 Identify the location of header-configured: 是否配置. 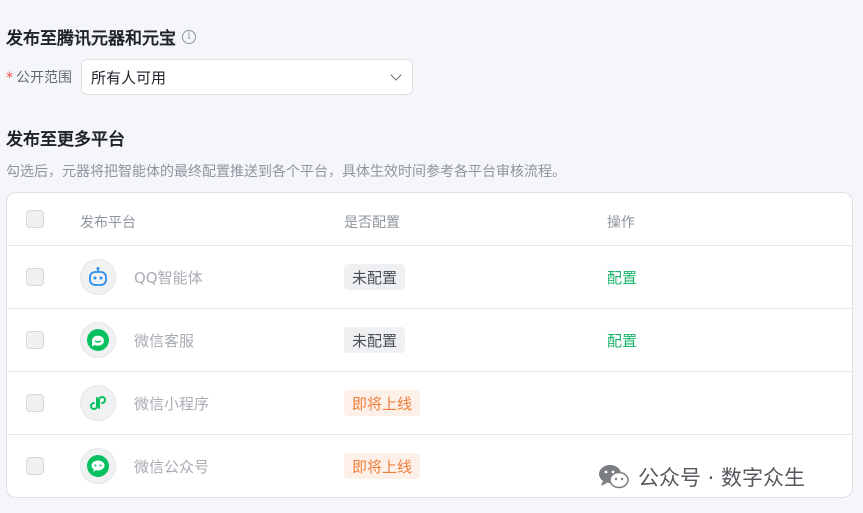
(372, 223).